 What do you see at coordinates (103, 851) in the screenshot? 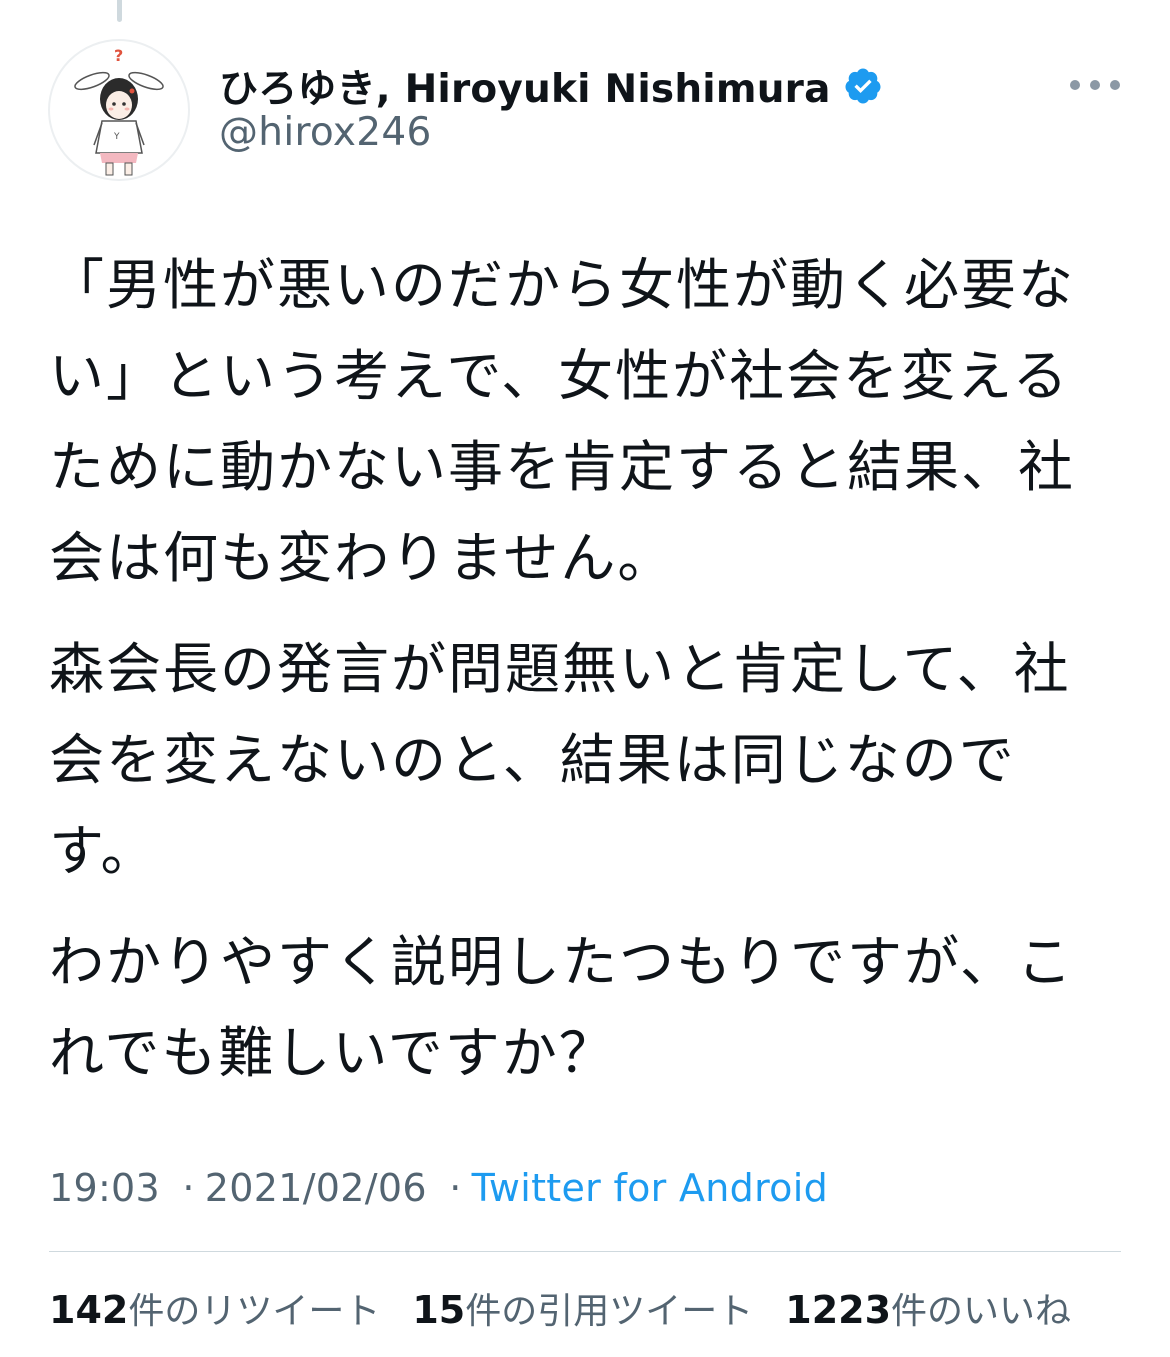
I see `tweet-line: す。` at bounding box center [103, 851].